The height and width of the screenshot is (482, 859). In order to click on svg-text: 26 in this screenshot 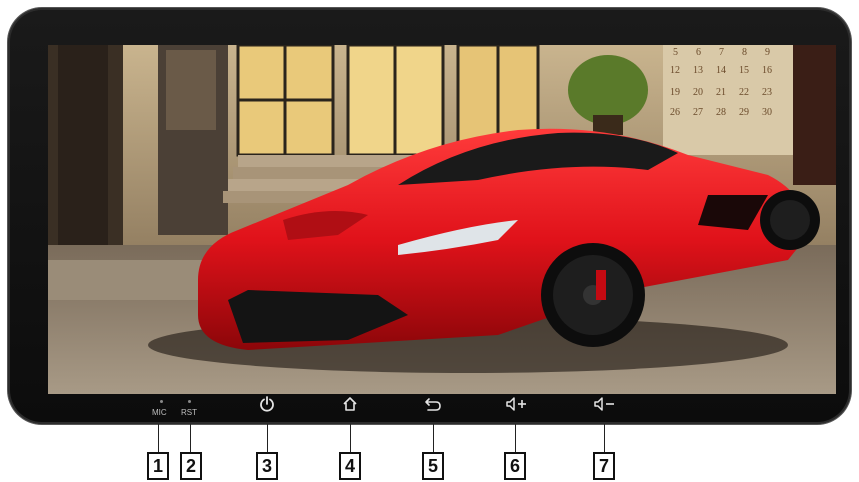, I will do `click(675, 112)`.